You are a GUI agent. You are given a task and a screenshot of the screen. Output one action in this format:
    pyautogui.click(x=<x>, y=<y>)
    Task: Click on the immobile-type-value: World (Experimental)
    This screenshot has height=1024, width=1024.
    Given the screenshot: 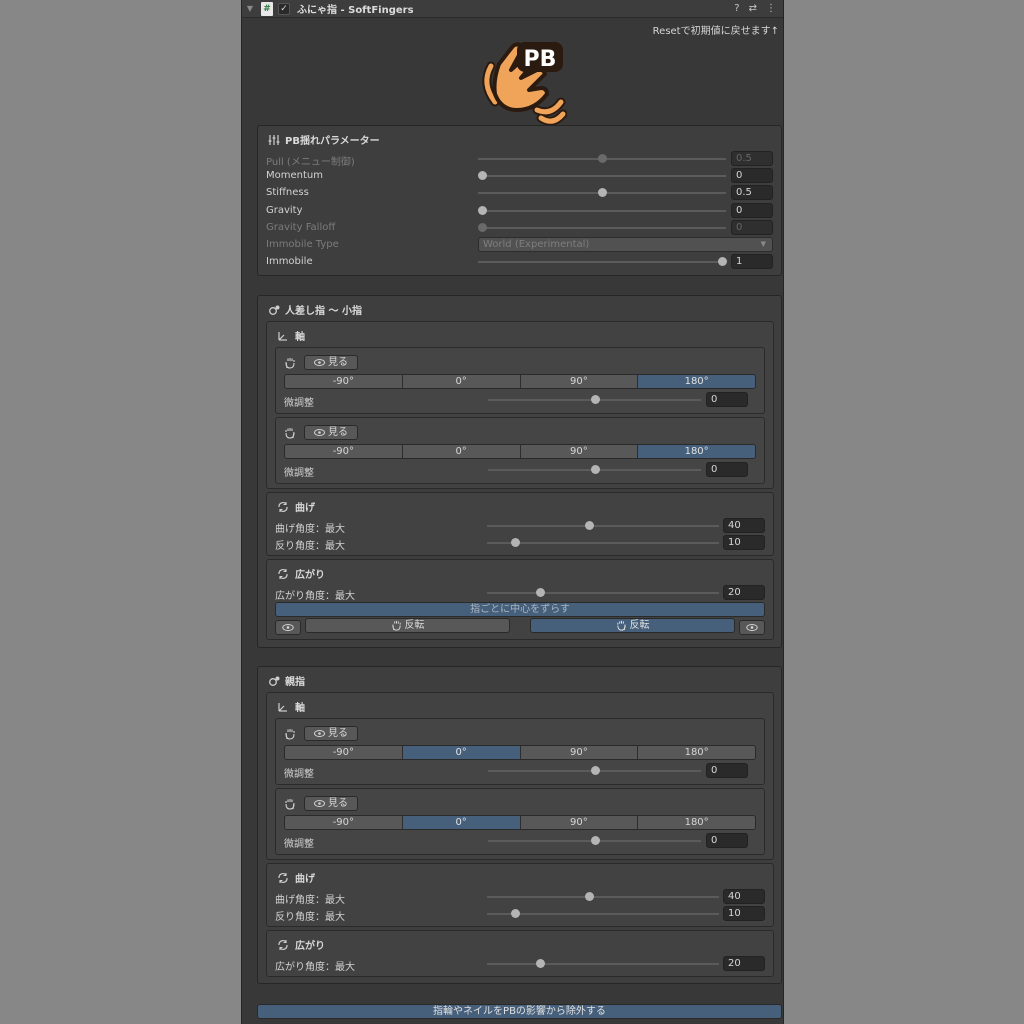 What is the action you would take?
    pyautogui.click(x=536, y=244)
    